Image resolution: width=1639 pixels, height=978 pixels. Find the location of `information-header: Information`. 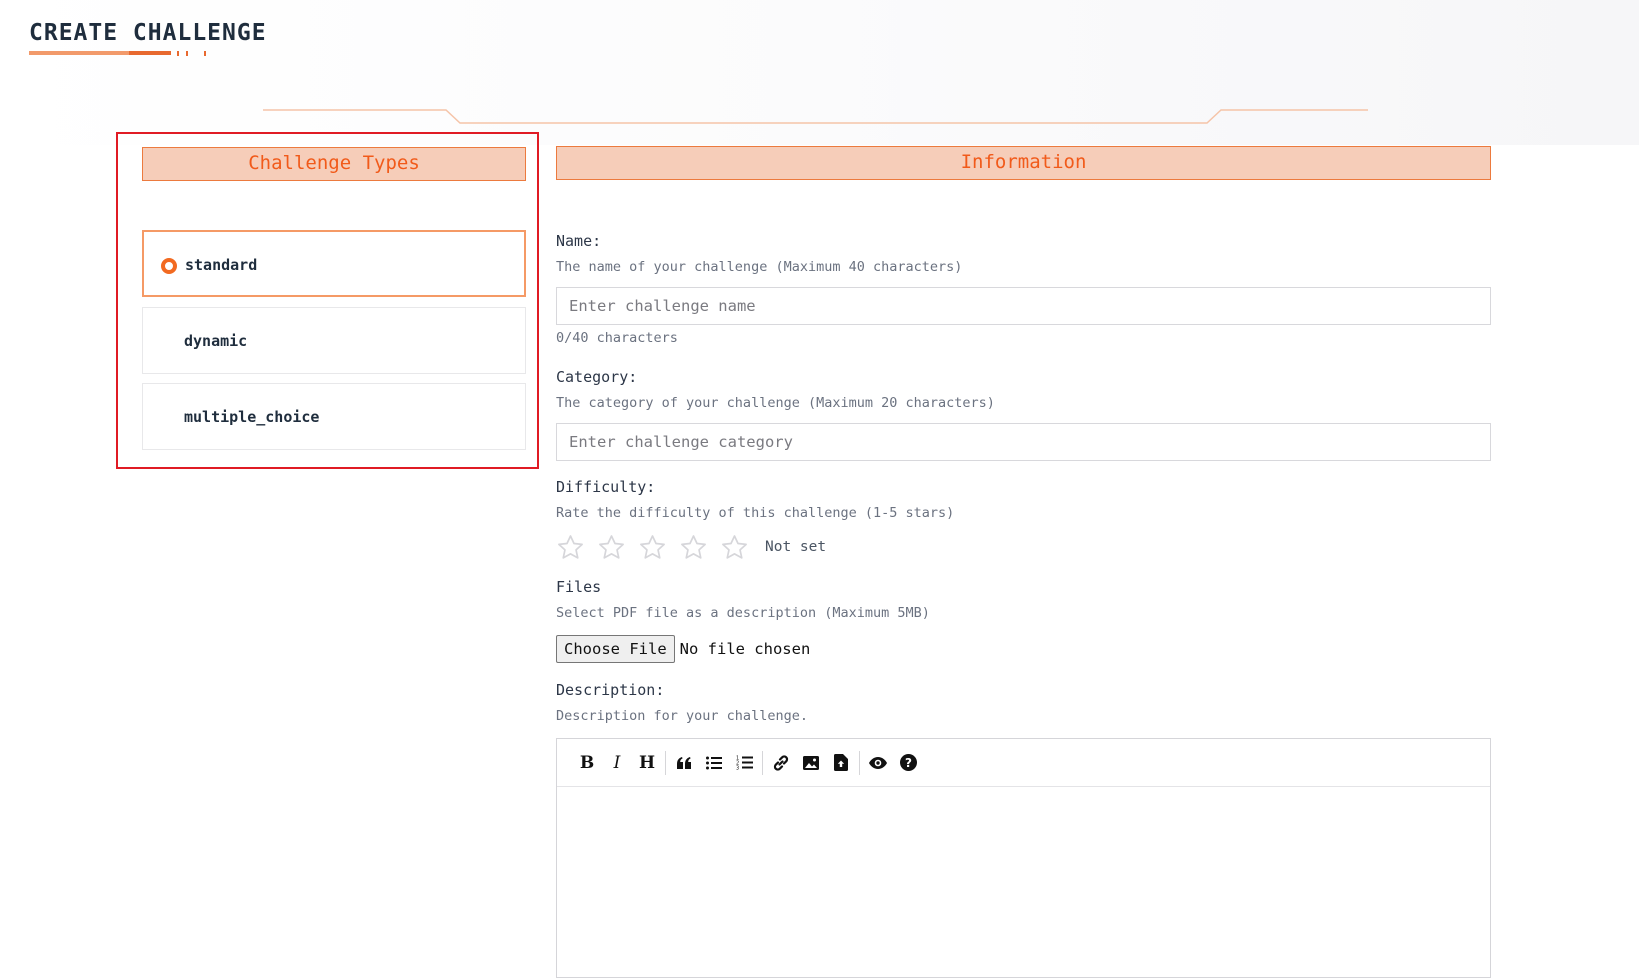

information-header: Information is located at coordinates (1023, 163).